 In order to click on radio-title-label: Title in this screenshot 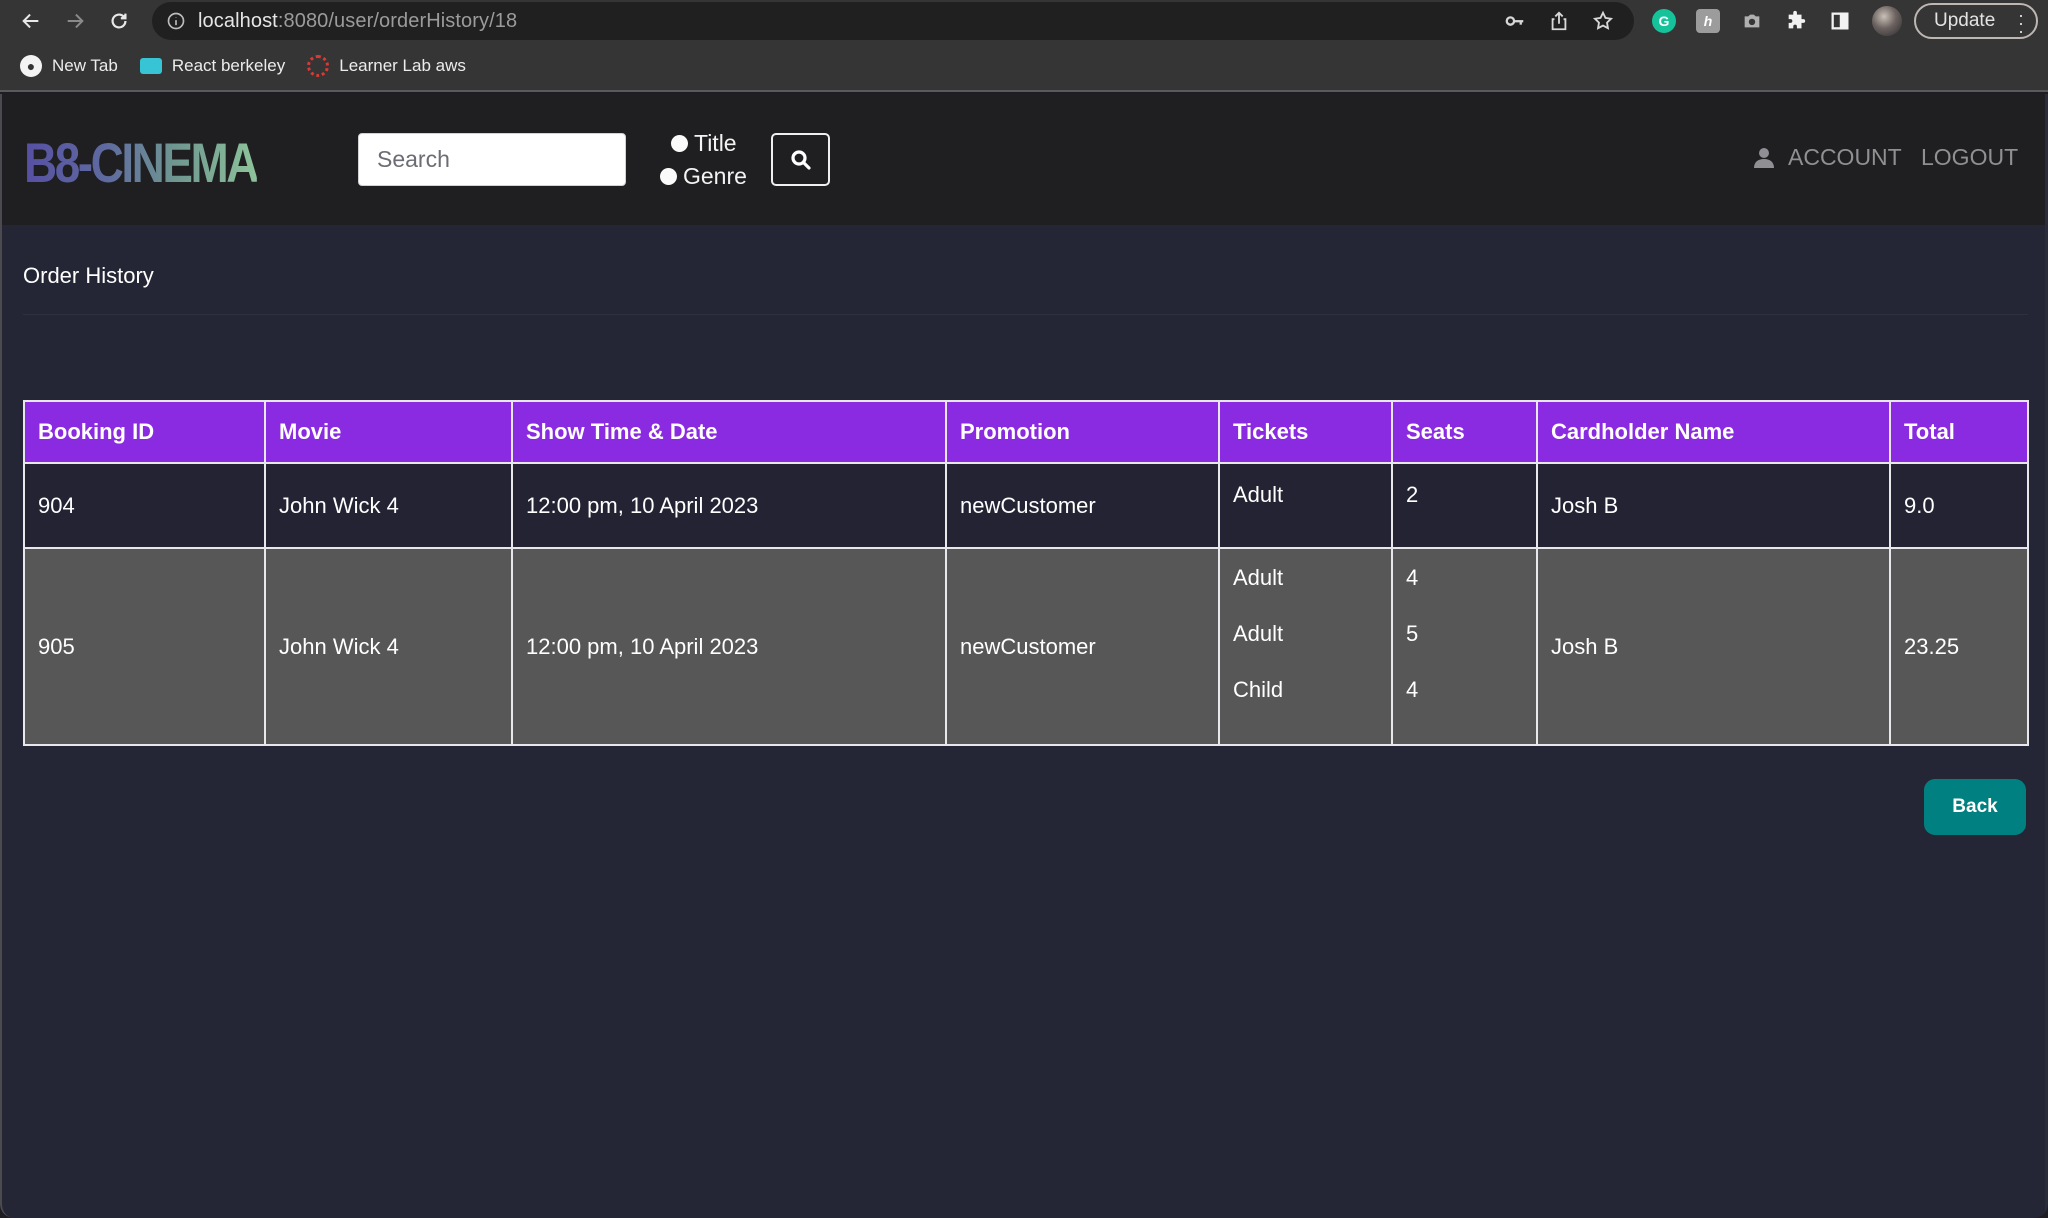, I will do `click(715, 143)`.